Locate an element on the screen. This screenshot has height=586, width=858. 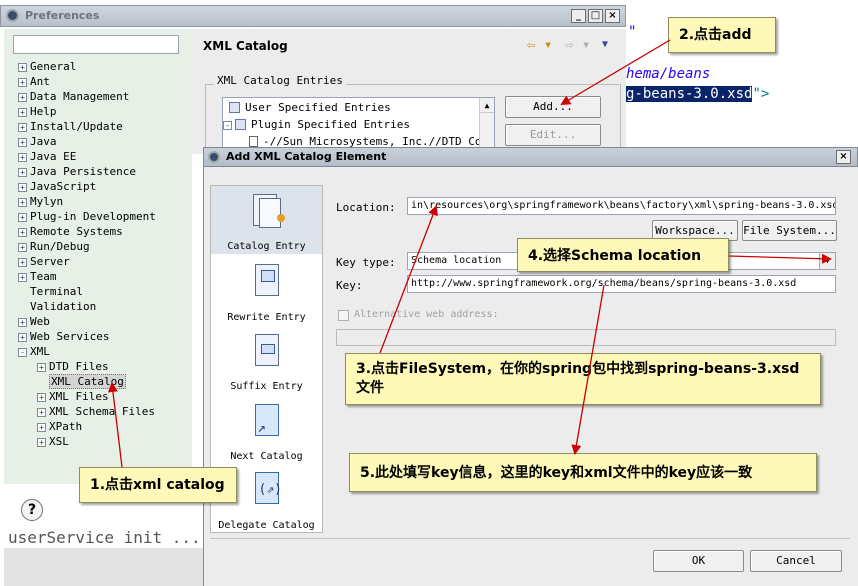
arrow-step3 is located at coordinates (408, 279).